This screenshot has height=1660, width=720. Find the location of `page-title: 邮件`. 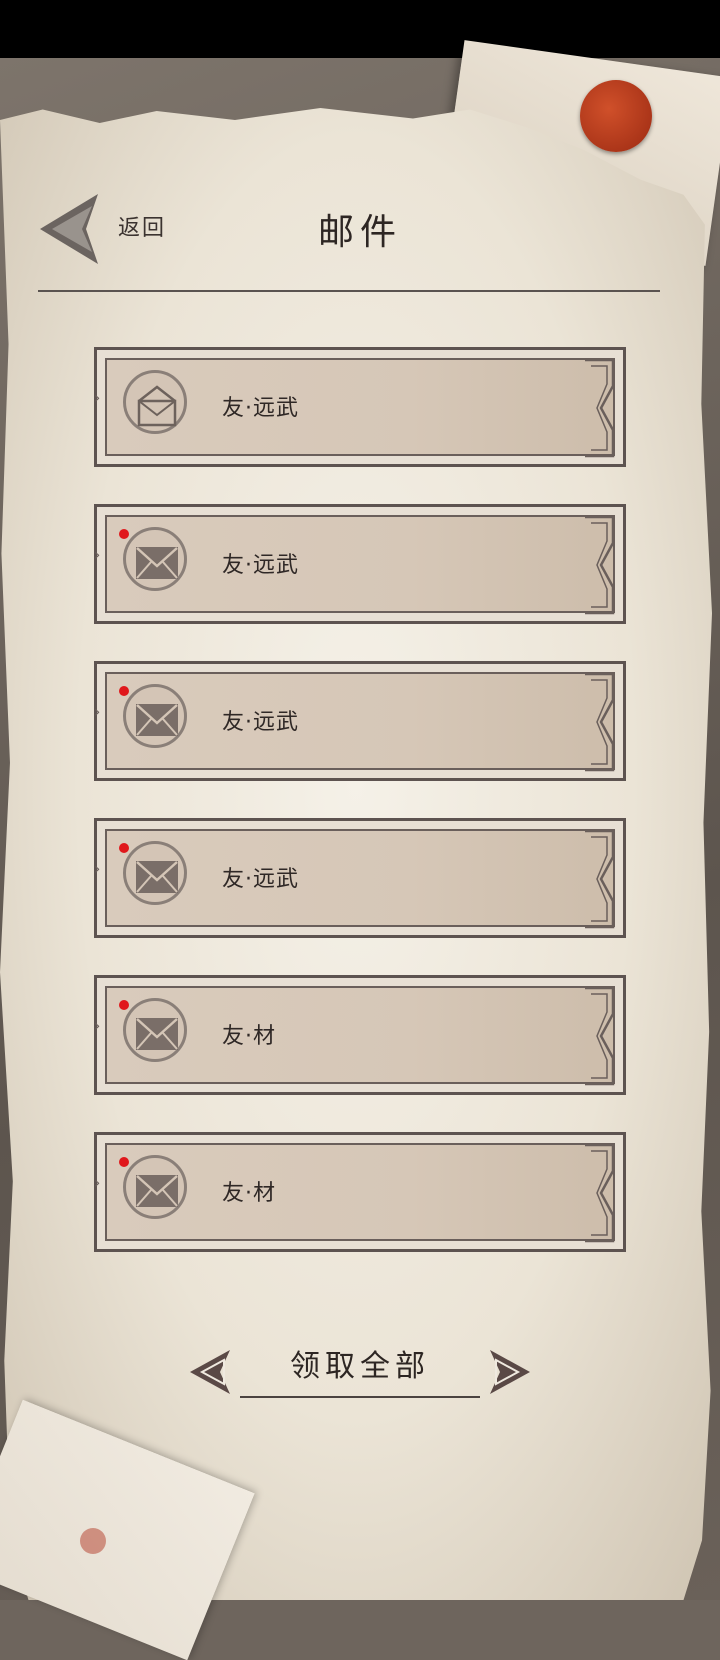

page-title: 邮件 is located at coordinates (359, 232).